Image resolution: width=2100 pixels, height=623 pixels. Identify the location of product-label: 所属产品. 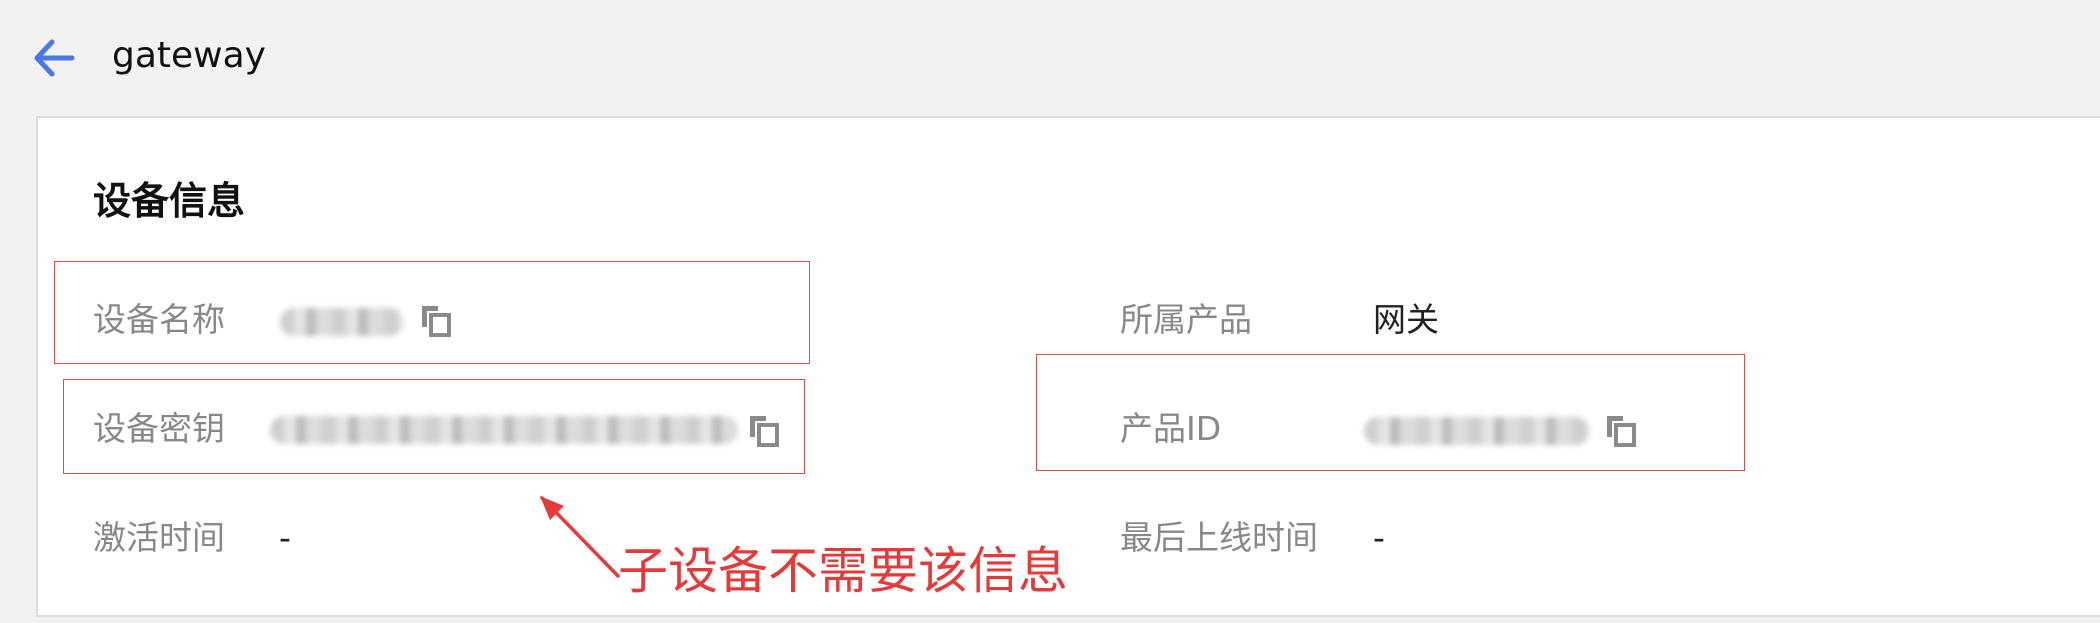
(1186, 319).